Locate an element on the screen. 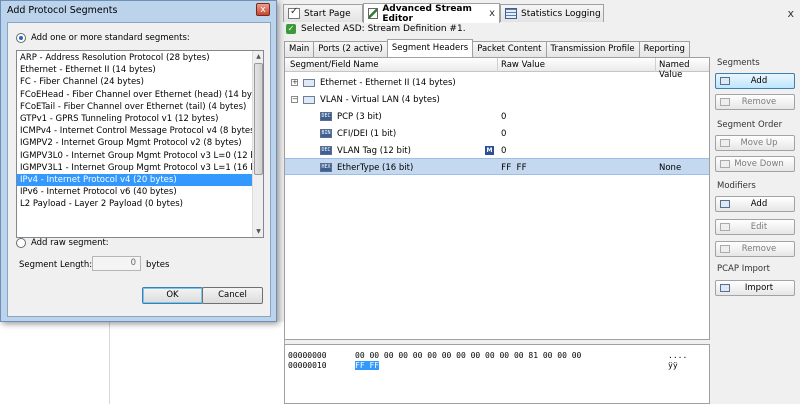 The width and height of the screenshot is (800, 404). status-line: ✓ Selected ASD: Stream Definition #1. is located at coordinates (376, 29).